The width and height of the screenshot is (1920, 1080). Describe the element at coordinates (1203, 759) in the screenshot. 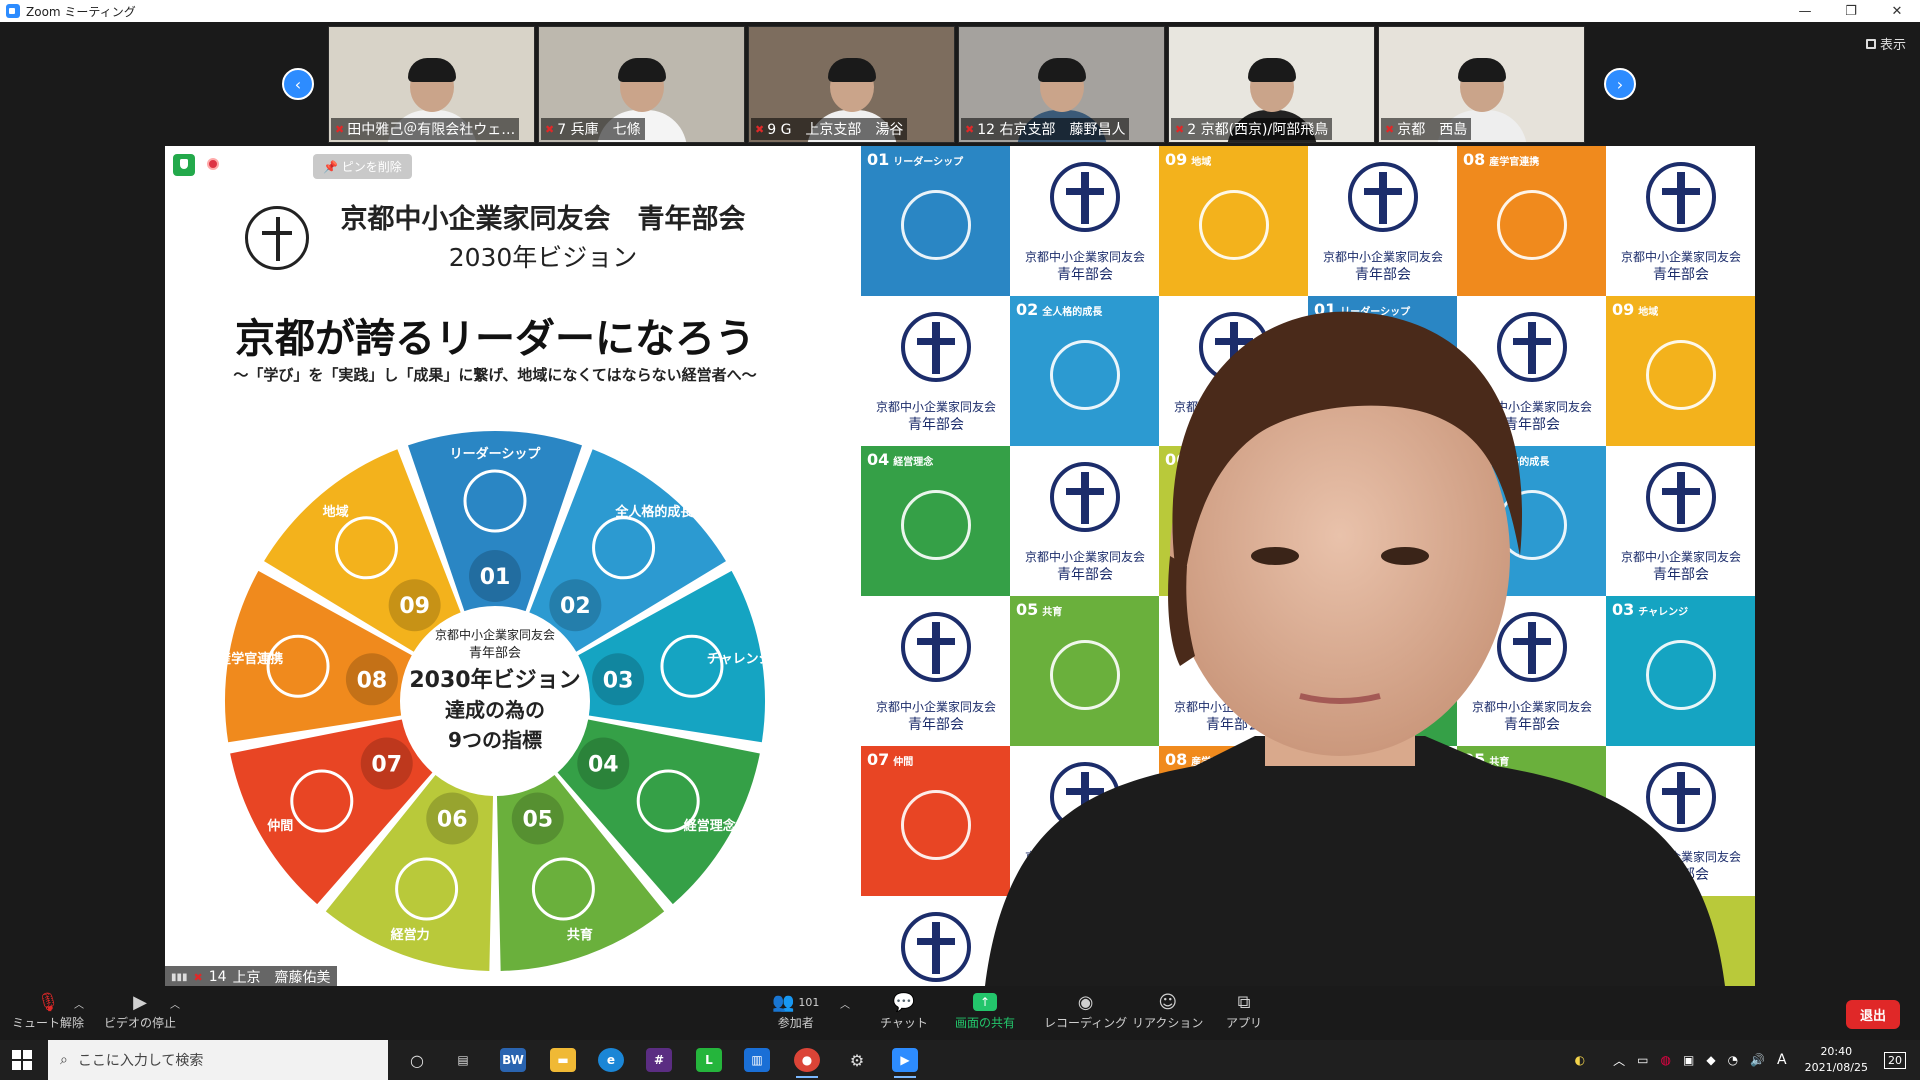

I see `grid-cell-header: 08 産学官連携` at that location.